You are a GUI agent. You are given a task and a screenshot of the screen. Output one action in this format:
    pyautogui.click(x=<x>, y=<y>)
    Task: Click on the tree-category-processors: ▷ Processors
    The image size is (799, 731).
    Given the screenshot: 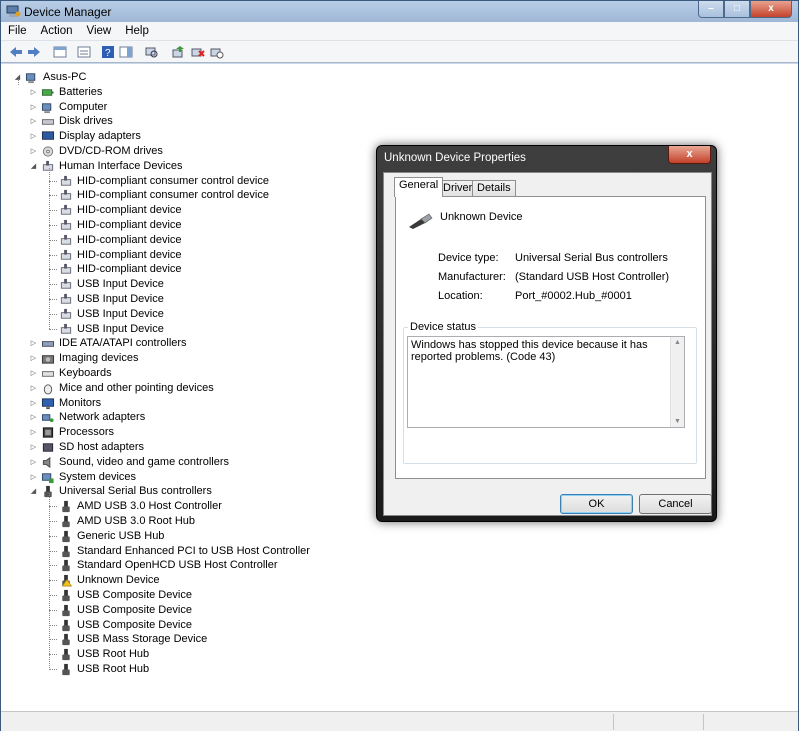 What is the action you would take?
    pyautogui.click(x=71, y=432)
    